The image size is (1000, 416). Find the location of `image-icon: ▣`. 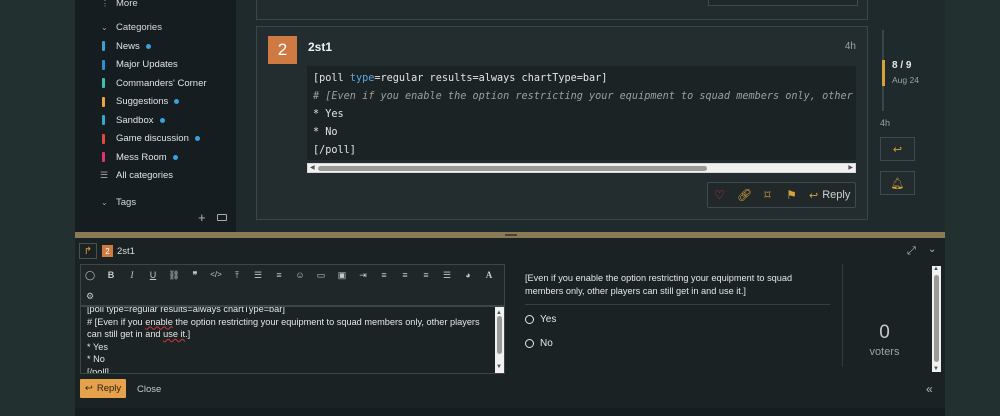

image-icon: ▣ is located at coordinates (342, 275).